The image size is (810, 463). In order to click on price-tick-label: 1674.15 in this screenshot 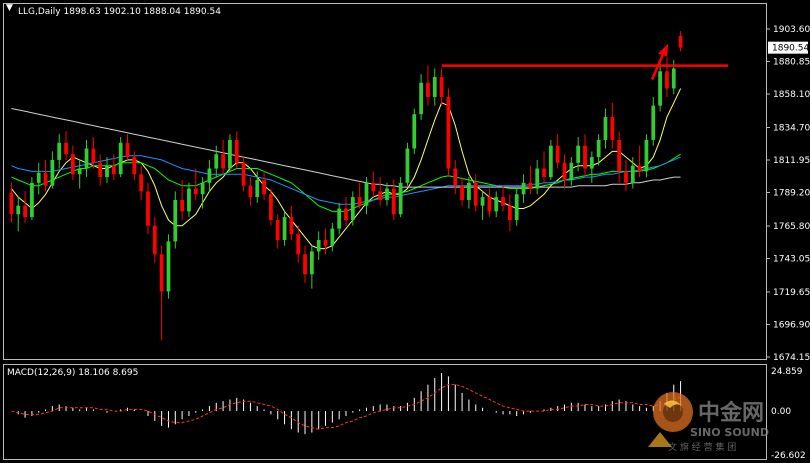, I will do `click(791, 358)`.